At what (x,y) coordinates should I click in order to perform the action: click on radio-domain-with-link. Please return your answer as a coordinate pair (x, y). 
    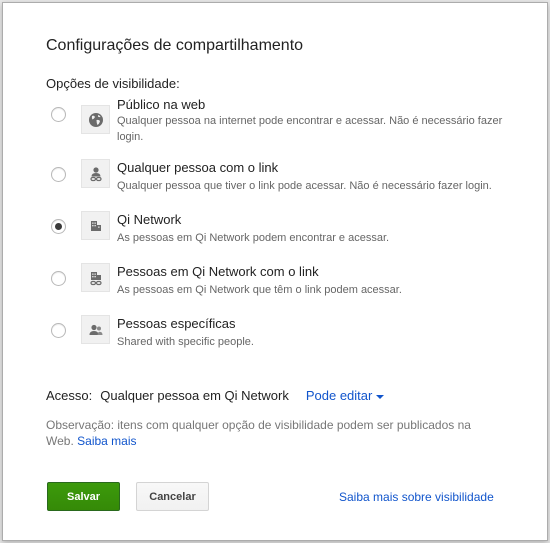
    Looking at the image, I should click on (58, 278).